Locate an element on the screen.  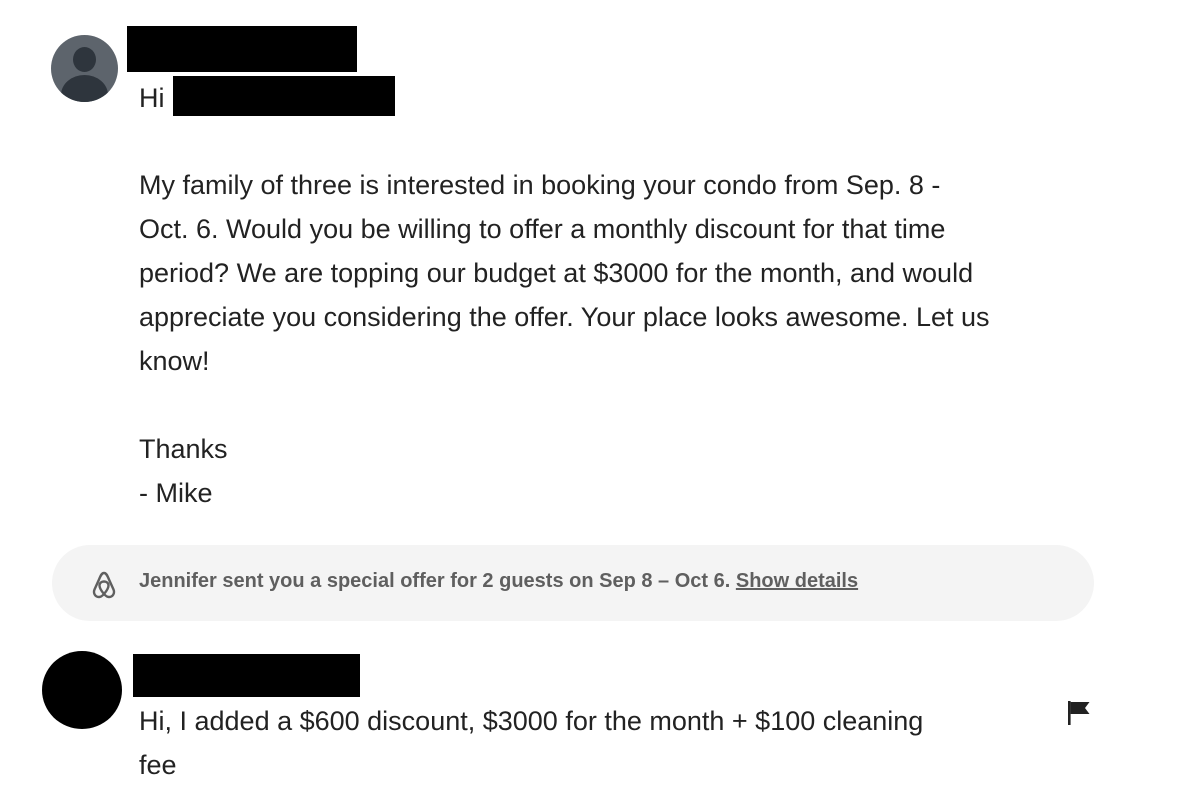
show-details-link: Show details is located at coordinates (797, 581).